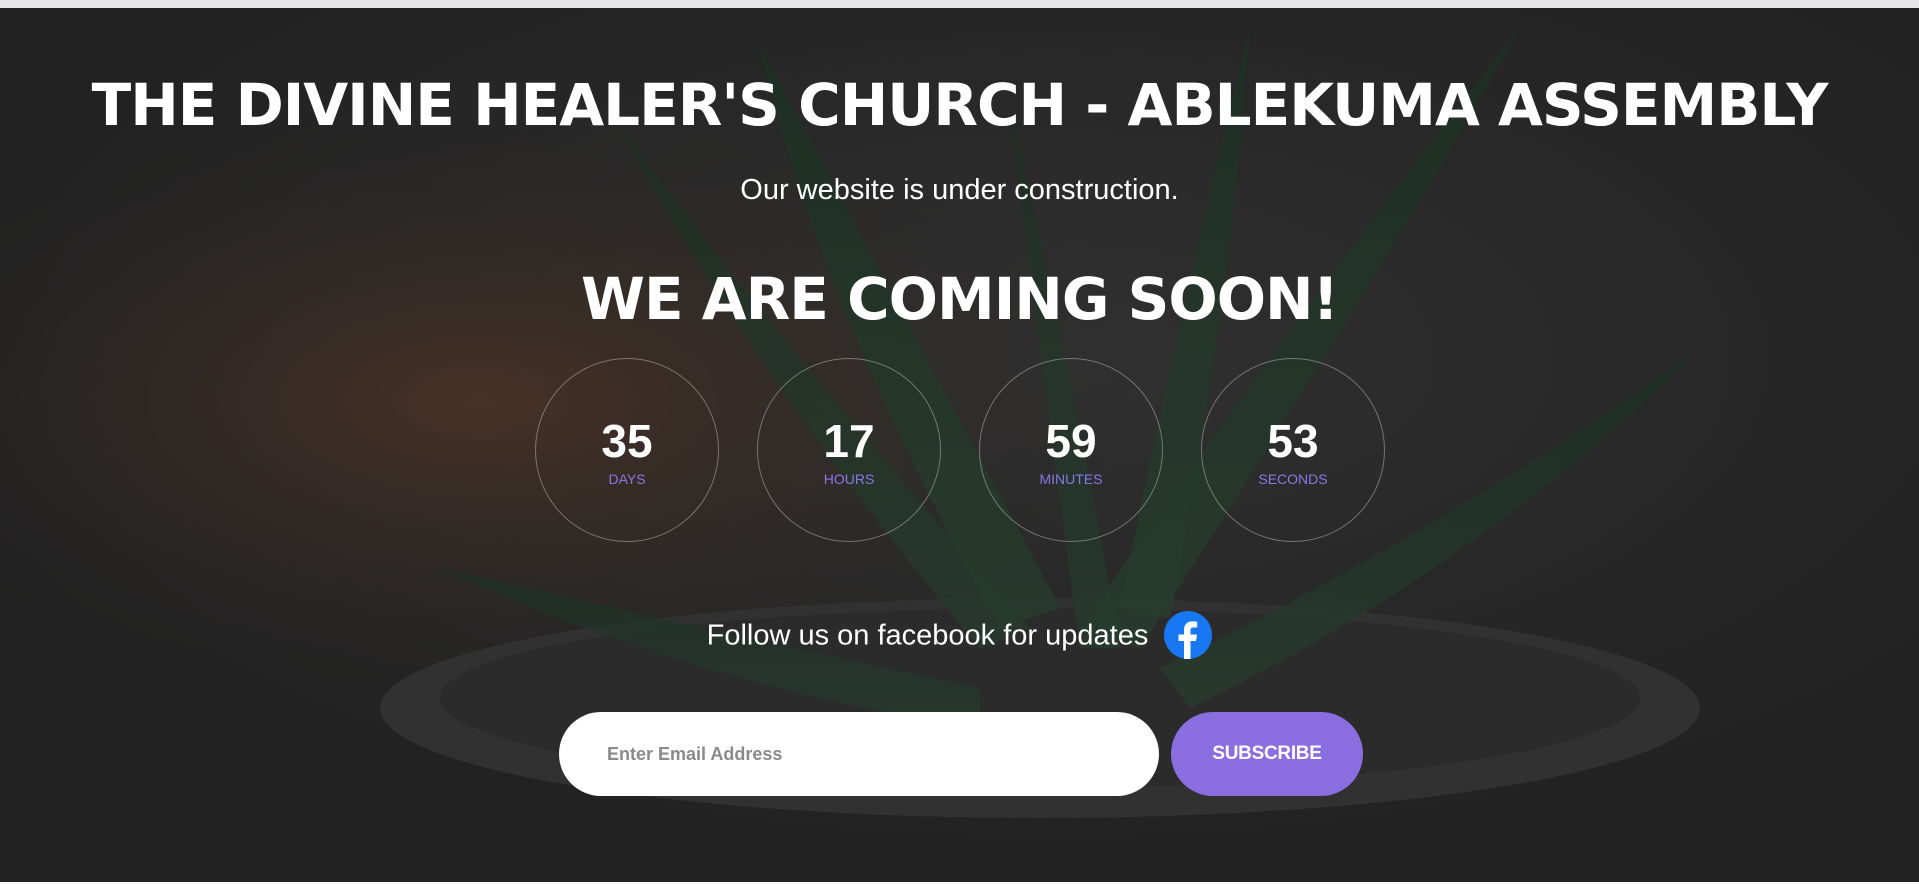  What do you see at coordinates (849, 479) in the screenshot?
I see `countdown-hours-label: HOURS` at bounding box center [849, 479].